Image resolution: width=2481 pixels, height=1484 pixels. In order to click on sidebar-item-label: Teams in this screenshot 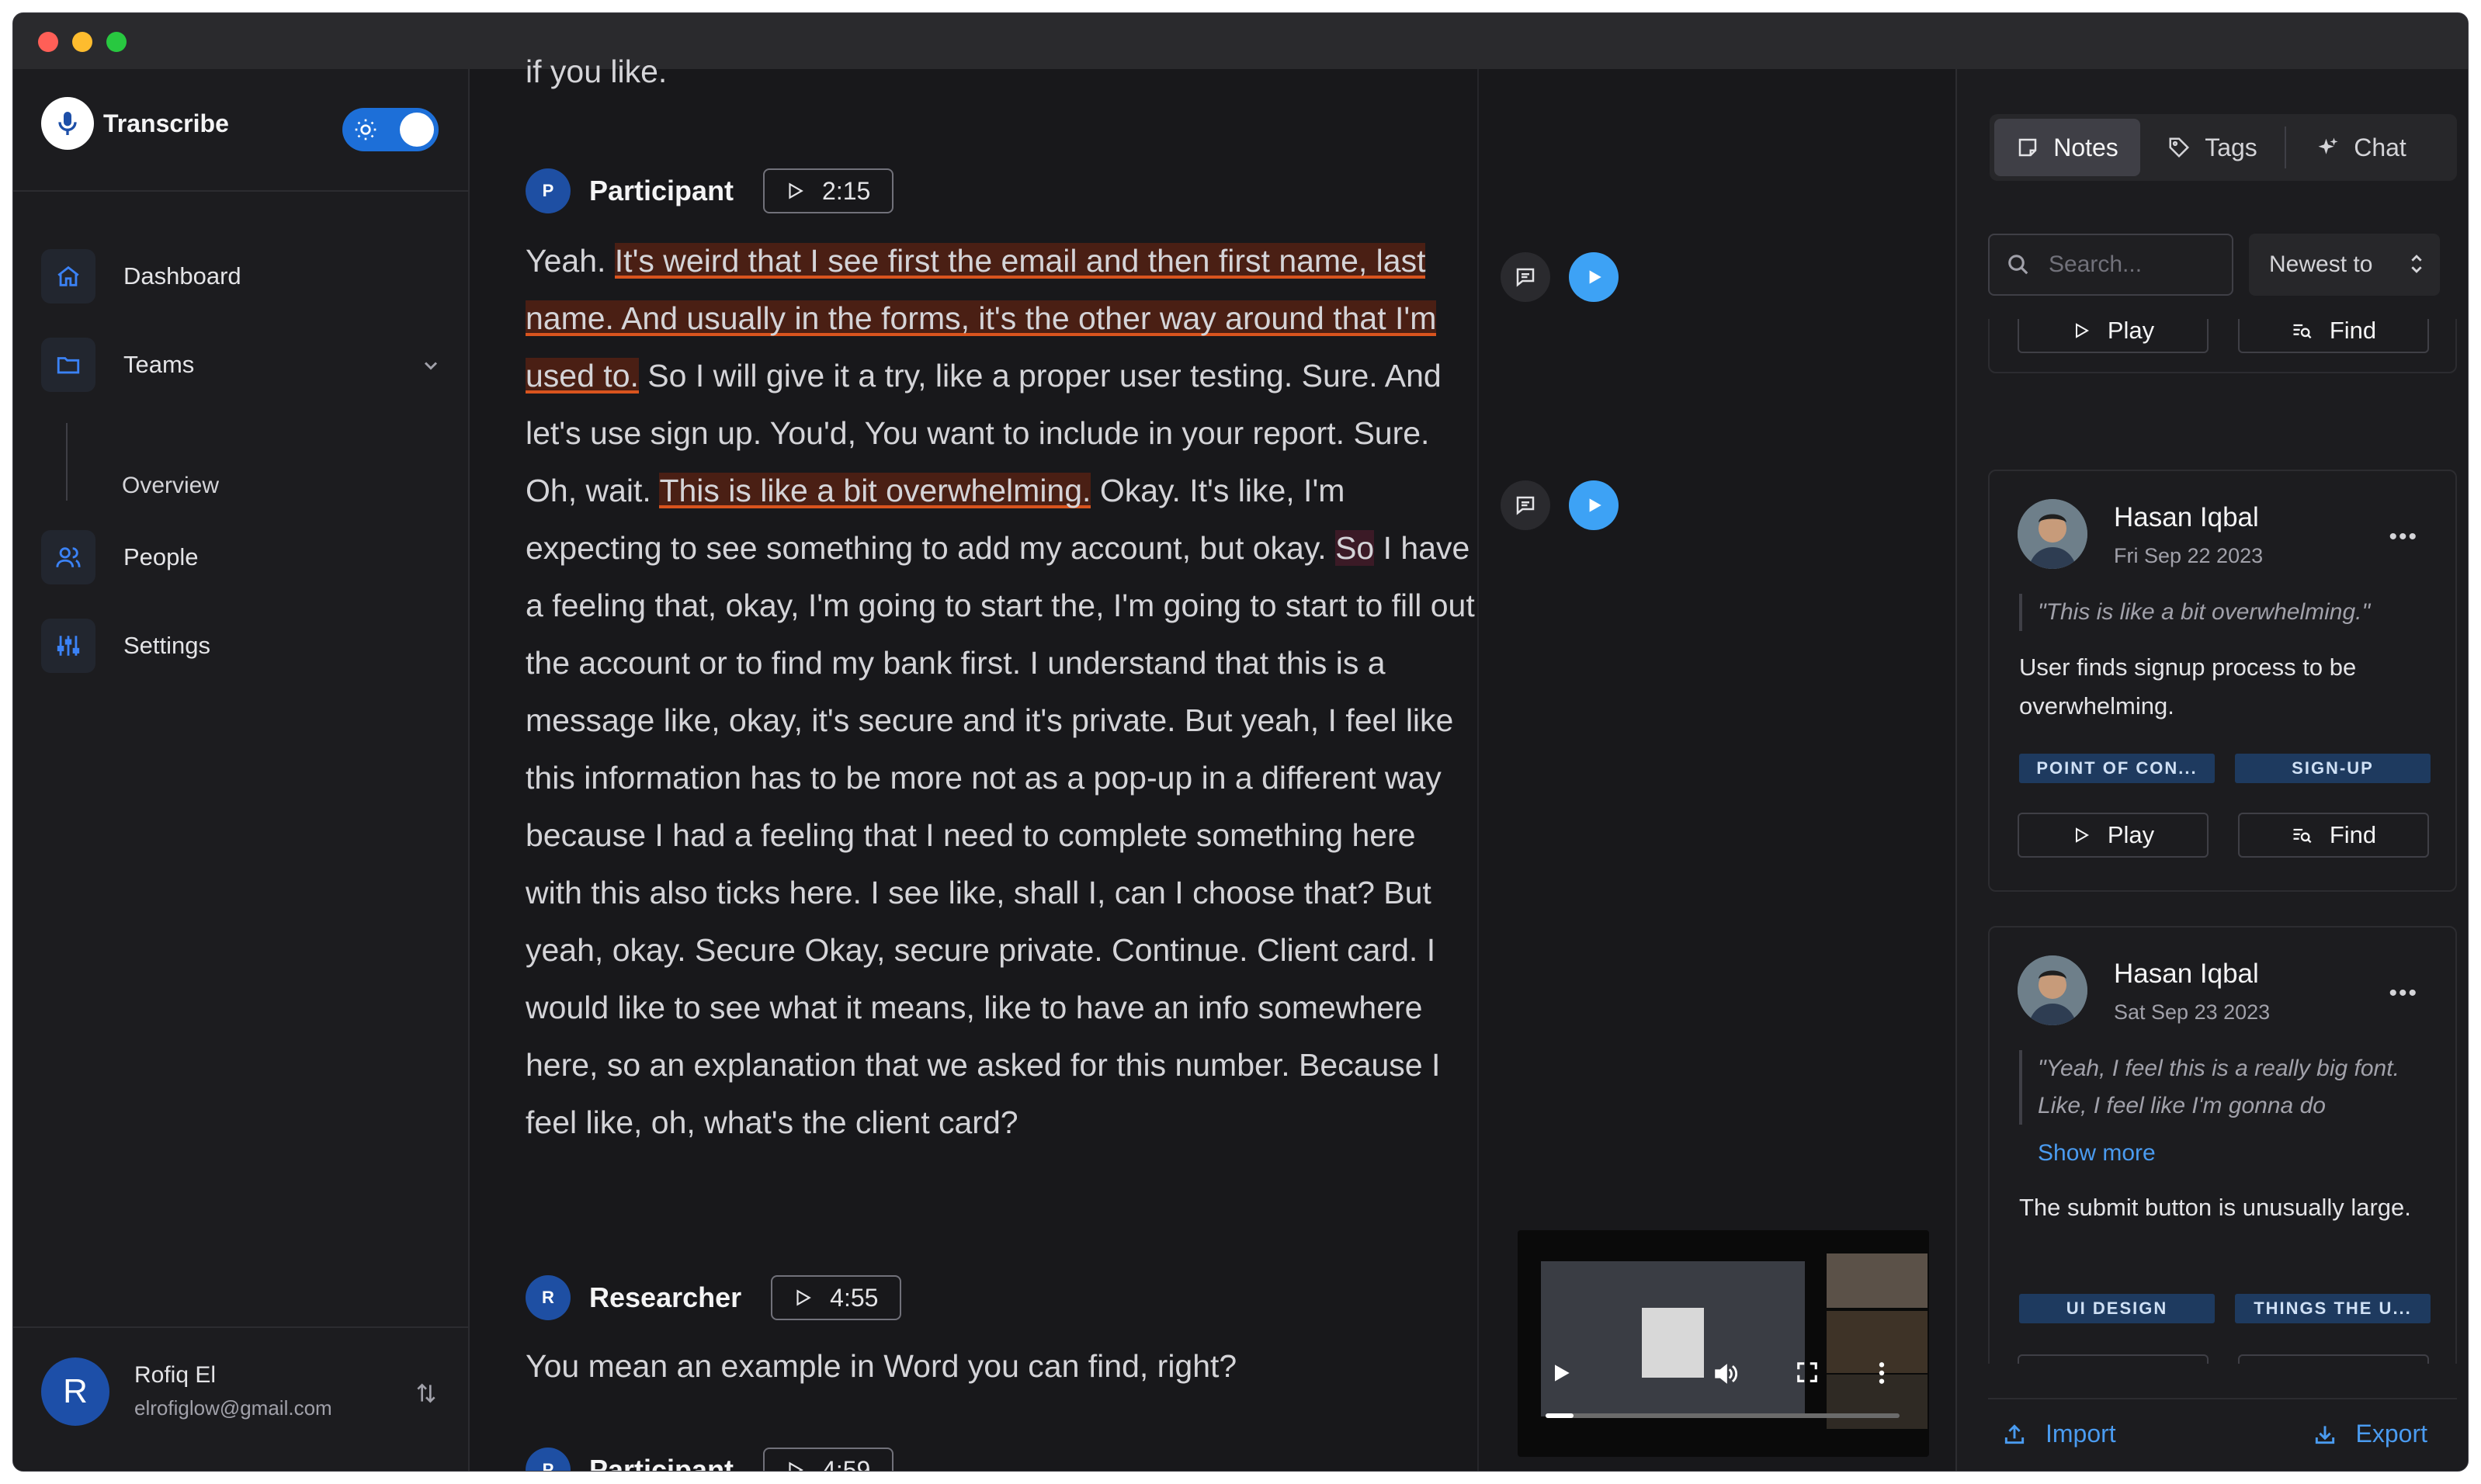, I will do `click(159, 364)`.